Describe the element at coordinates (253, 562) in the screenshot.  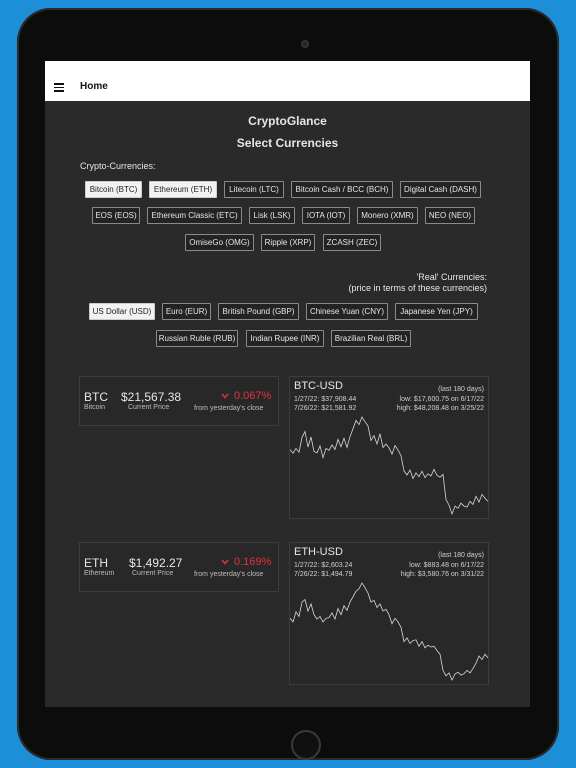
I see `ticker-change: 0.169%` at that location.